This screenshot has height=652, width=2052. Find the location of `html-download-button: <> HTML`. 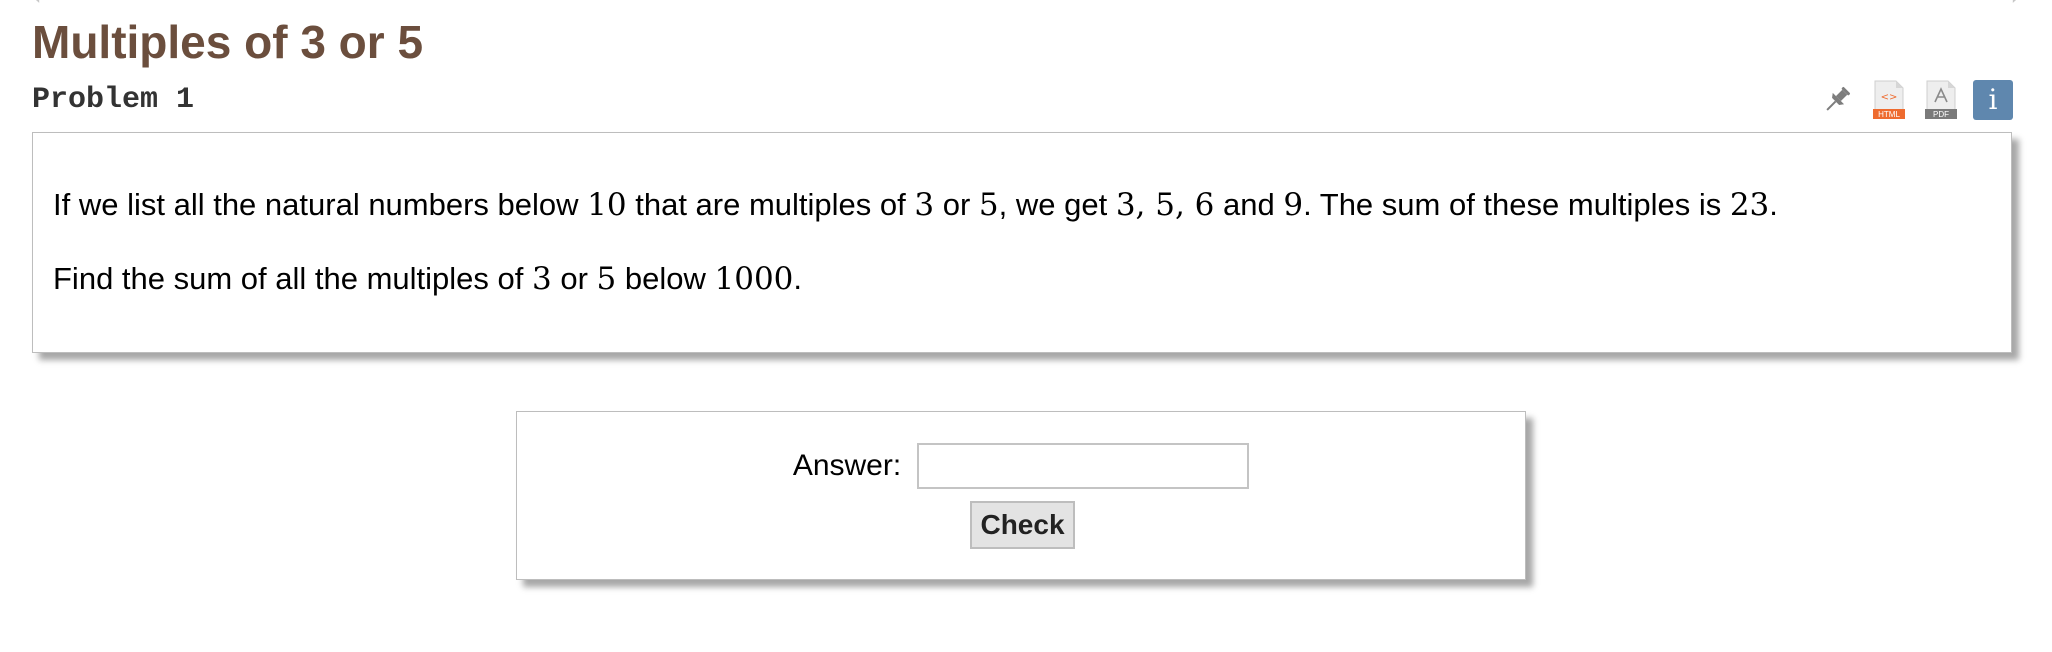

html-download-button: <> HTML is located at coordinates (1889, 100).